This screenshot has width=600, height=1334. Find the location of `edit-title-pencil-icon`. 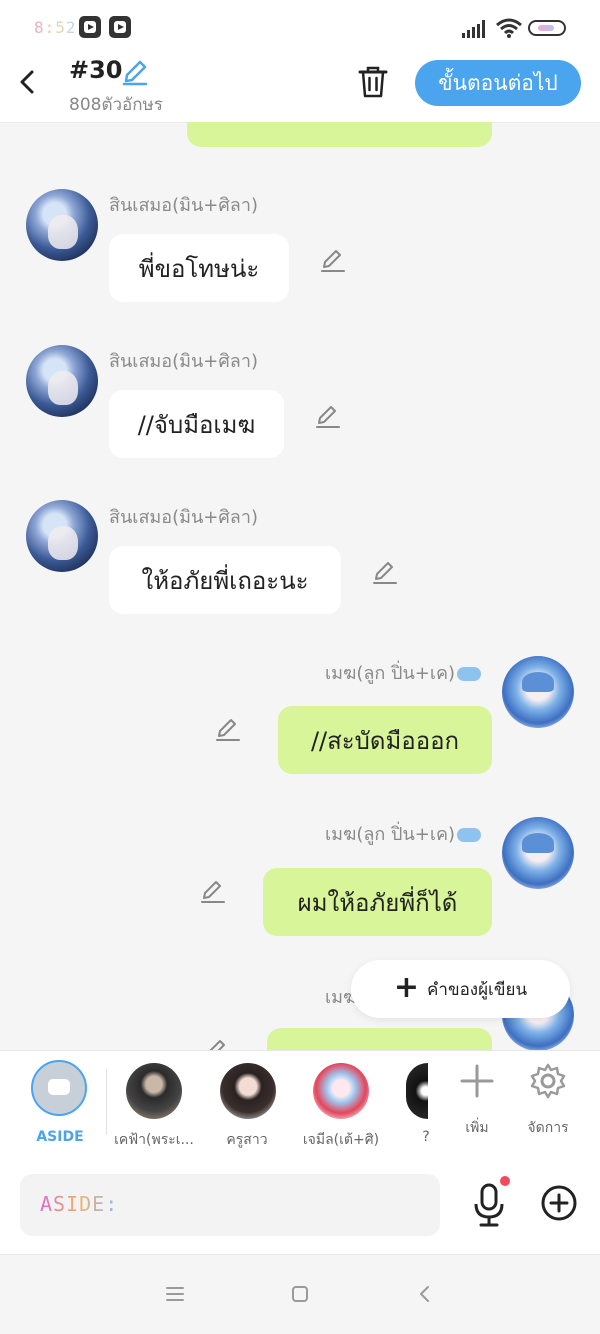

edit-title-pencil-icon is located at coordinates (135, 72).